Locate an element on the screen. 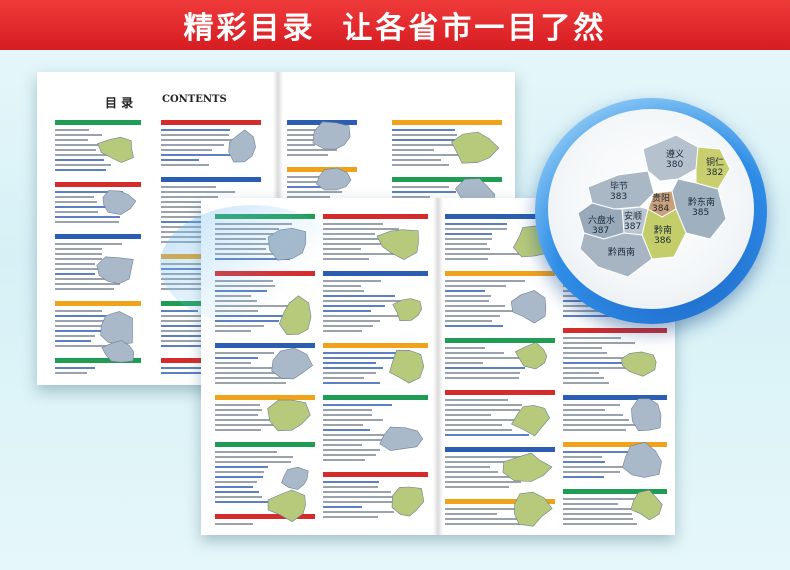  region-page-qiannan: 386 is located at coordinates (662, 241).